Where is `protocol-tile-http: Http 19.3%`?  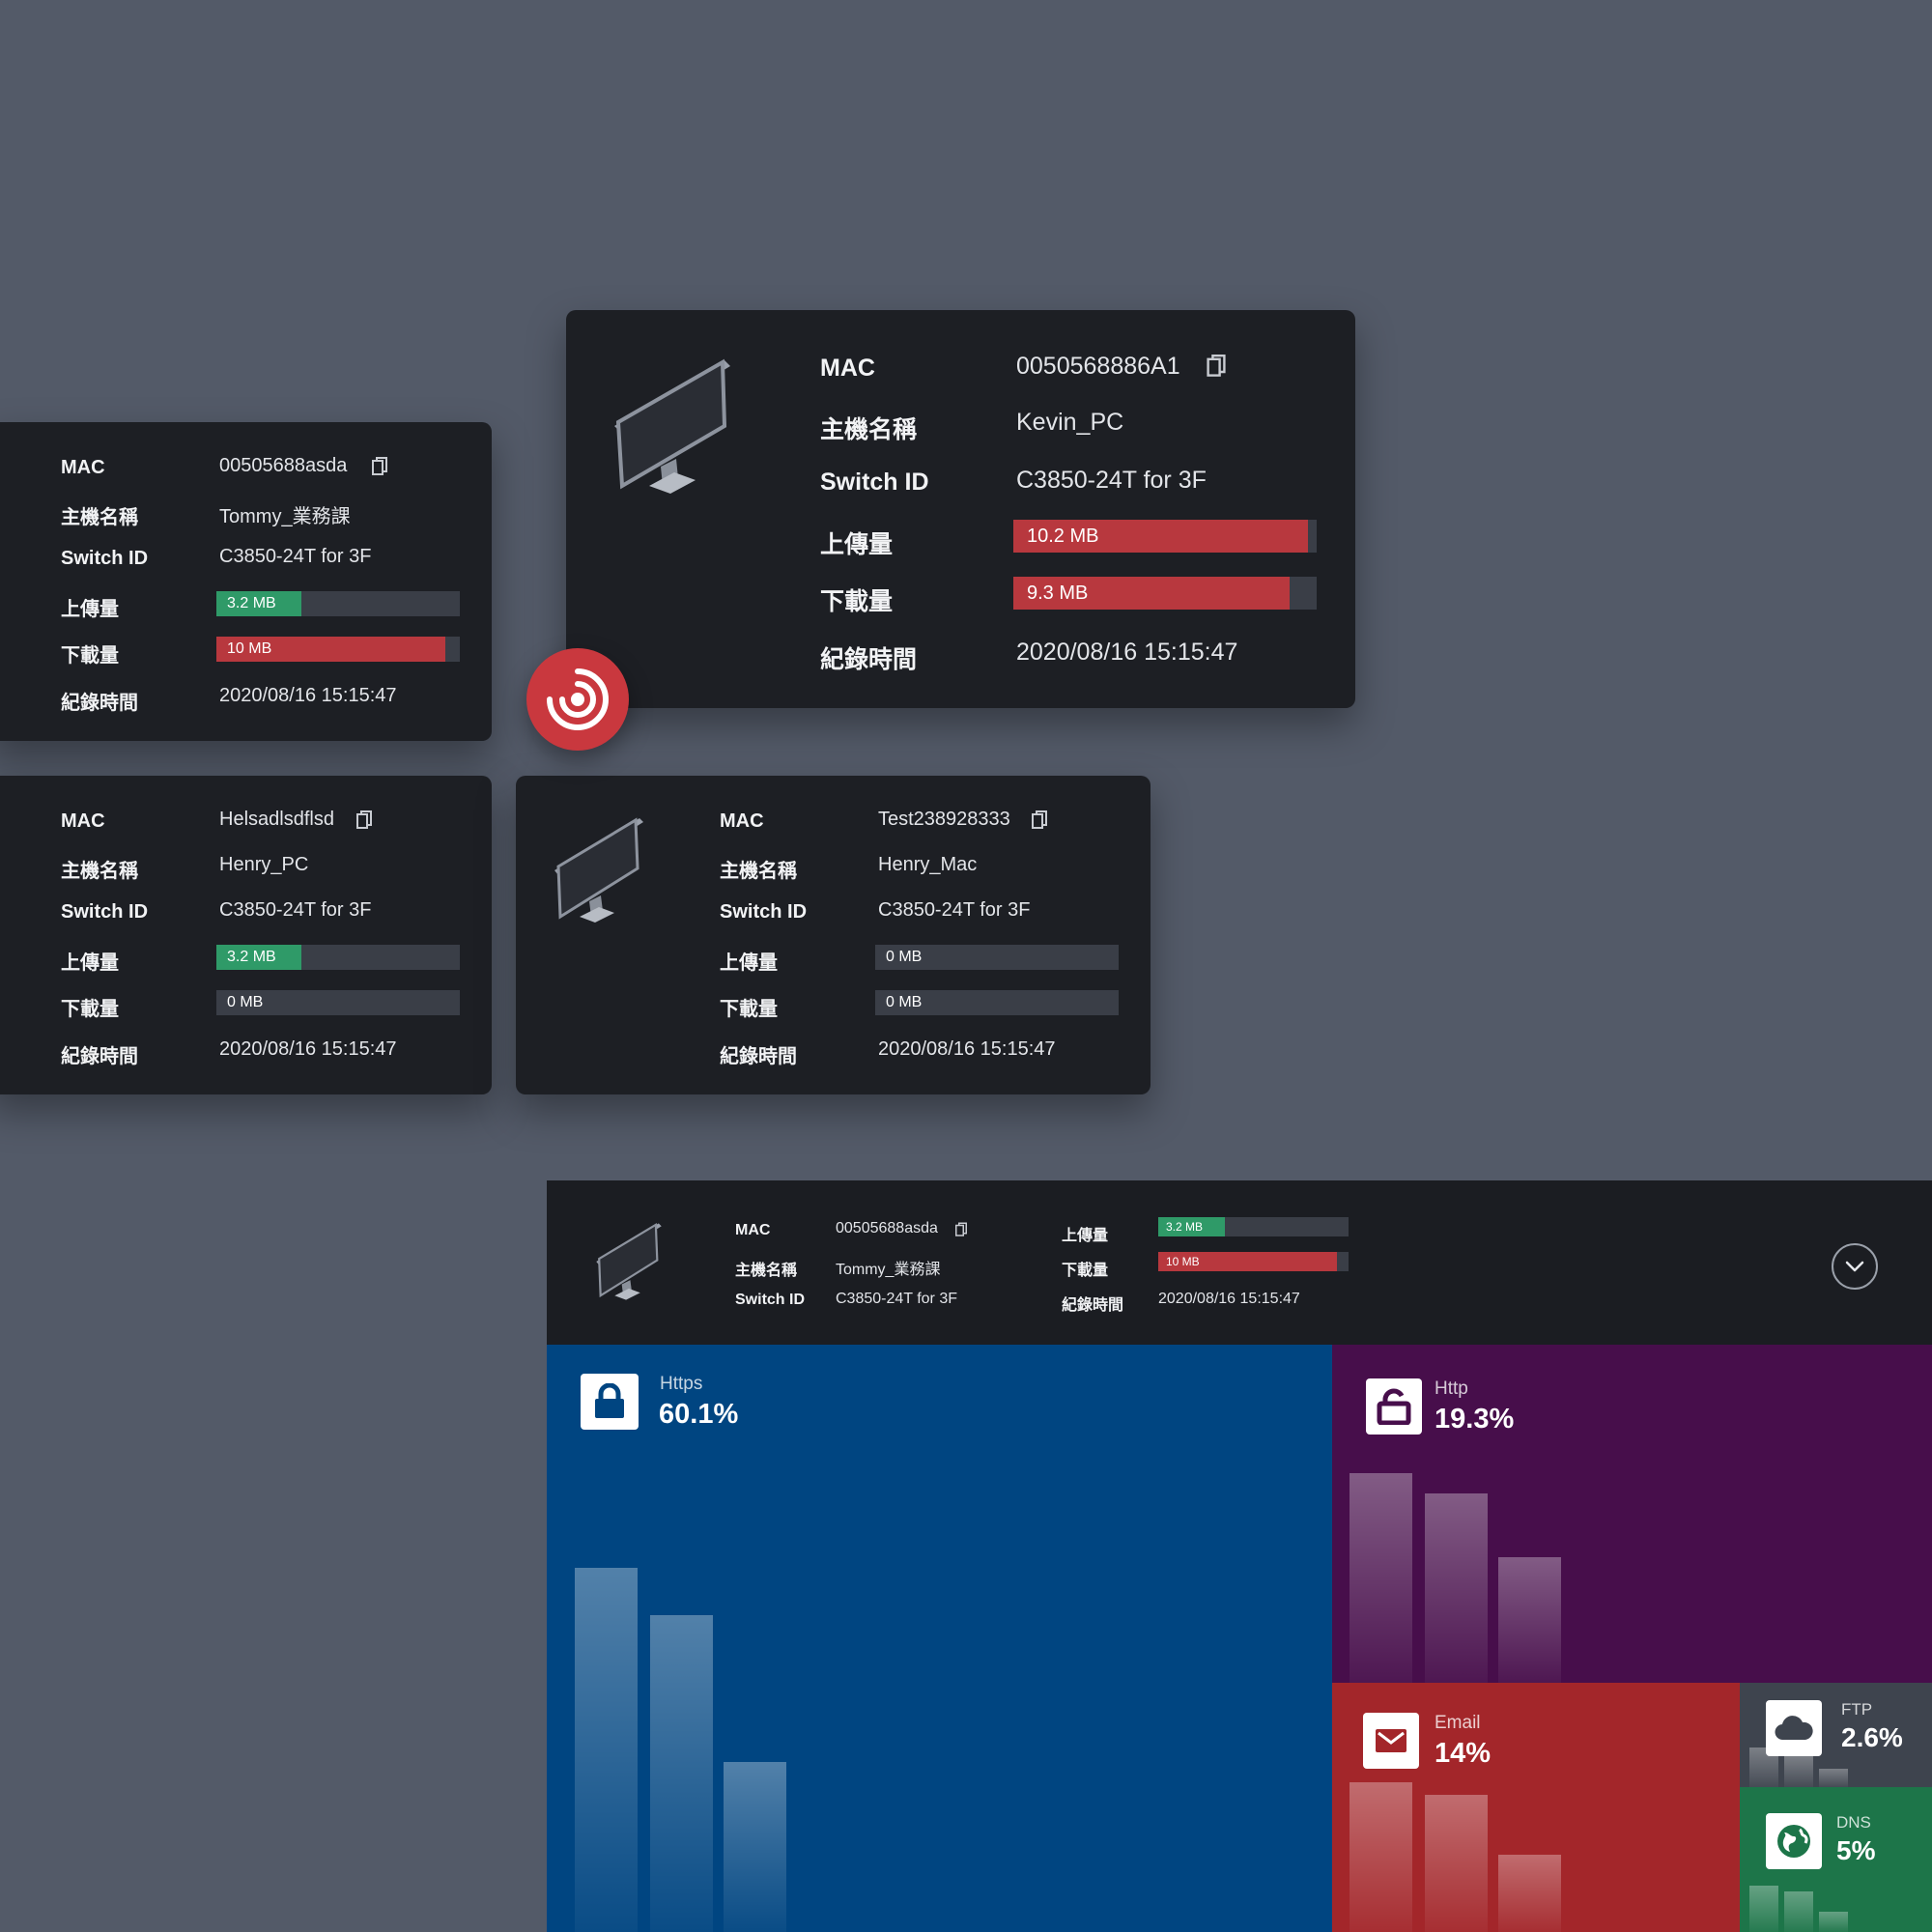
protocol-tile-http: Http 19.3% is located at coordinates (1632, 1514).